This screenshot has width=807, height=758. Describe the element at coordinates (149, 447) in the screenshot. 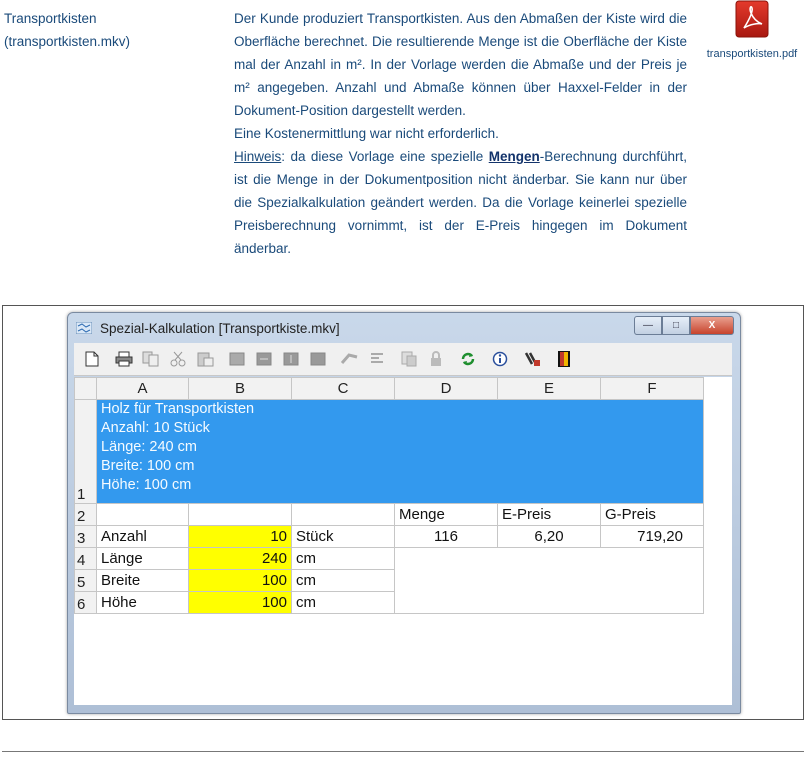

I see `cell-line: Länge: 240 cm` at that location.